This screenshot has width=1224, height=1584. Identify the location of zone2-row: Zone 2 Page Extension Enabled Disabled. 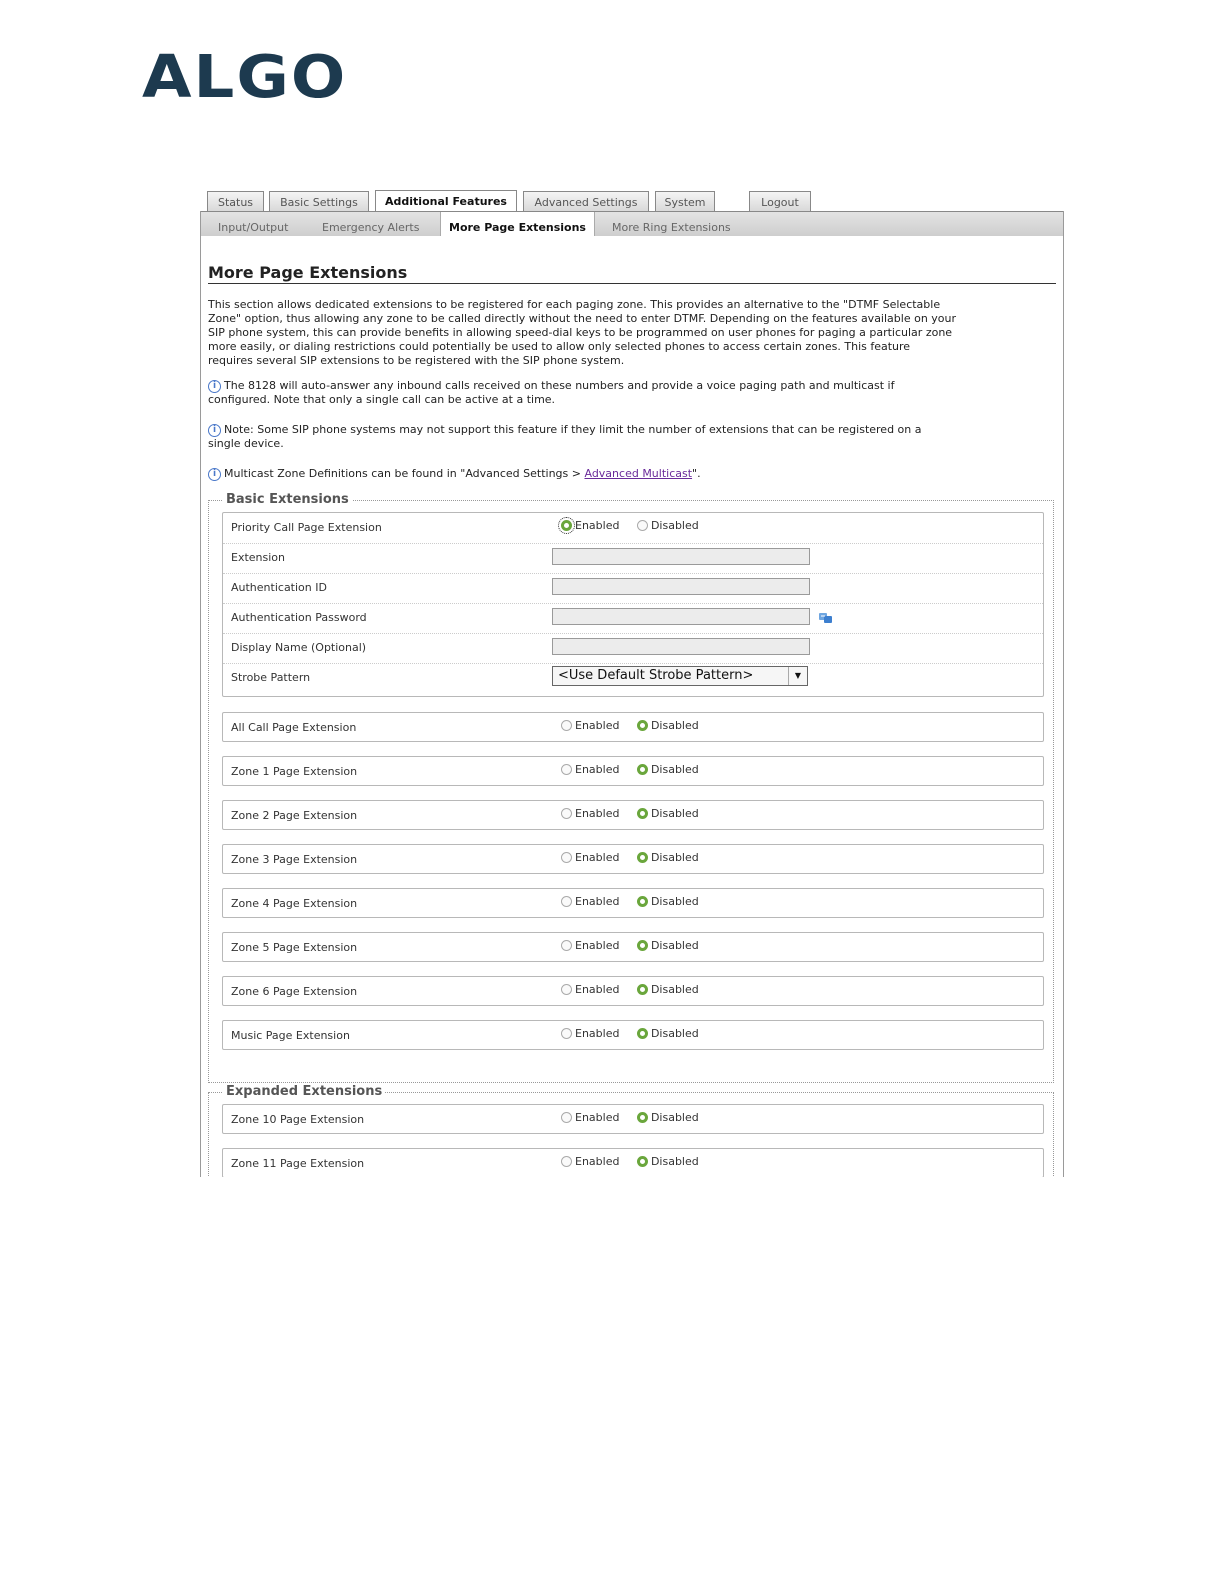
(633, 816).